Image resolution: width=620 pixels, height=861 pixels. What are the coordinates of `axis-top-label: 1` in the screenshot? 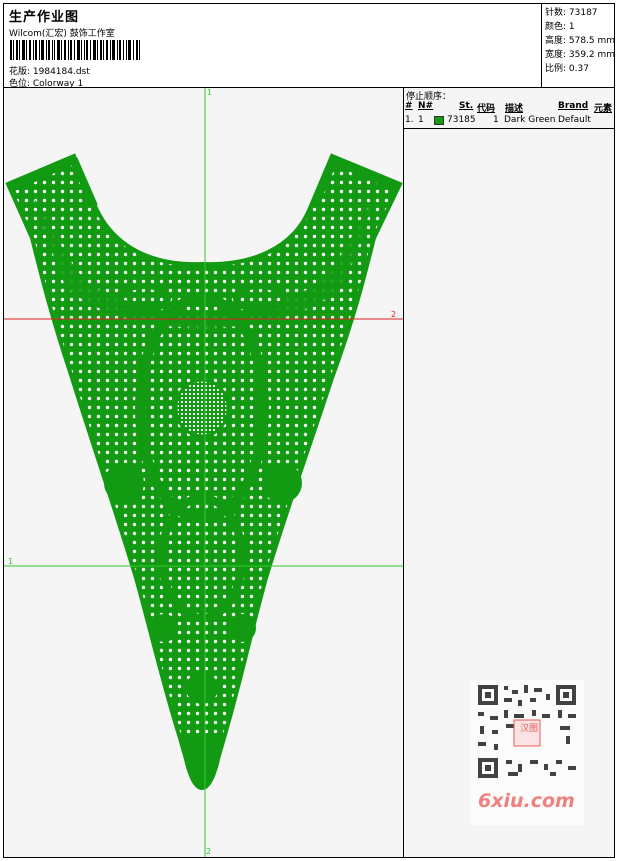 It's located at (210, 92).